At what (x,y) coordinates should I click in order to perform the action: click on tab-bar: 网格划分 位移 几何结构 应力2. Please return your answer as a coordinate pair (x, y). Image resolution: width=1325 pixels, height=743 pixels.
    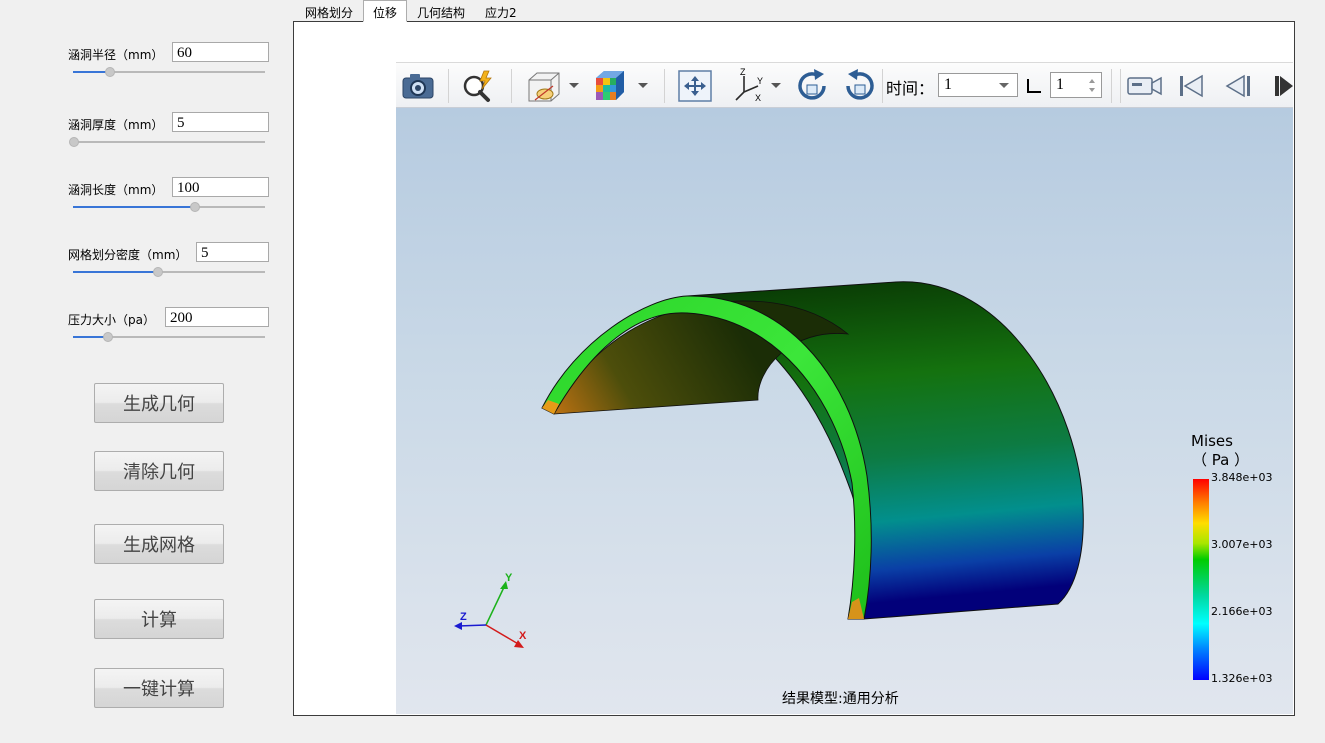
    Looking at the image, I should click on (411, 11).